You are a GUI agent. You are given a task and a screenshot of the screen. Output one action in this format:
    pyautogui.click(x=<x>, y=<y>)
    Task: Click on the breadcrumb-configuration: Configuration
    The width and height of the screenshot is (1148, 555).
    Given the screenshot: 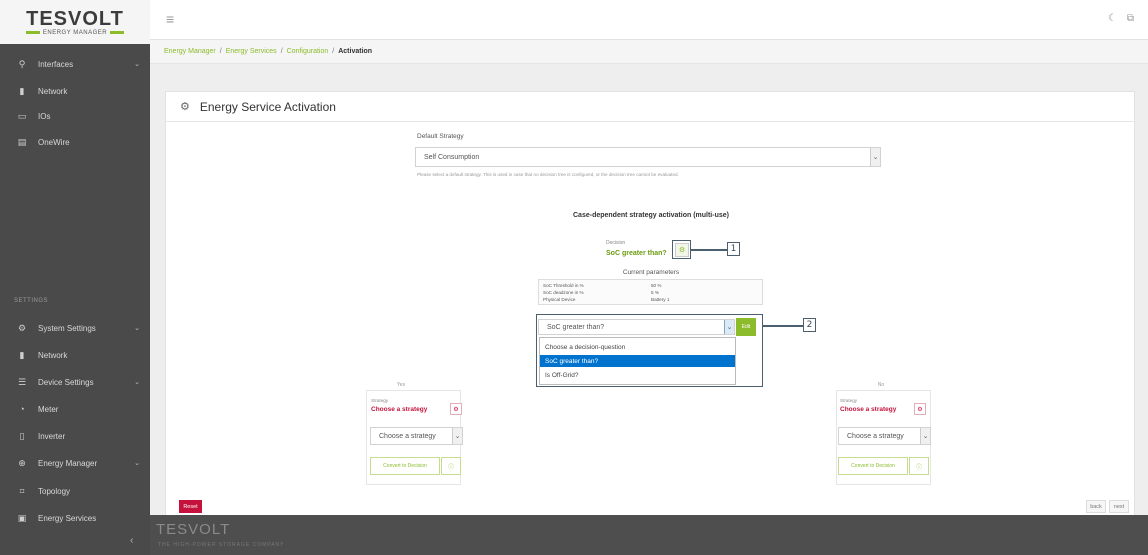 What is the action you would take?
    pyautogui.click(x=308, y=51)
    